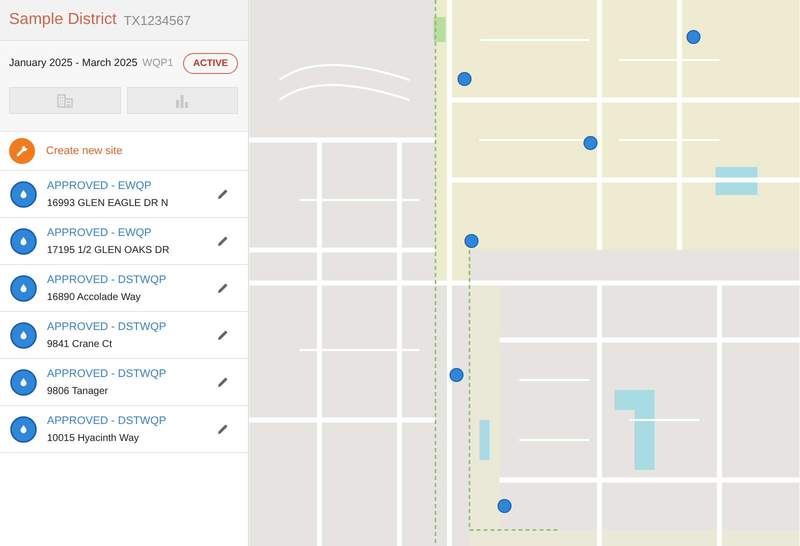  I want to click on district-title: Sample District, so click(63, 20).